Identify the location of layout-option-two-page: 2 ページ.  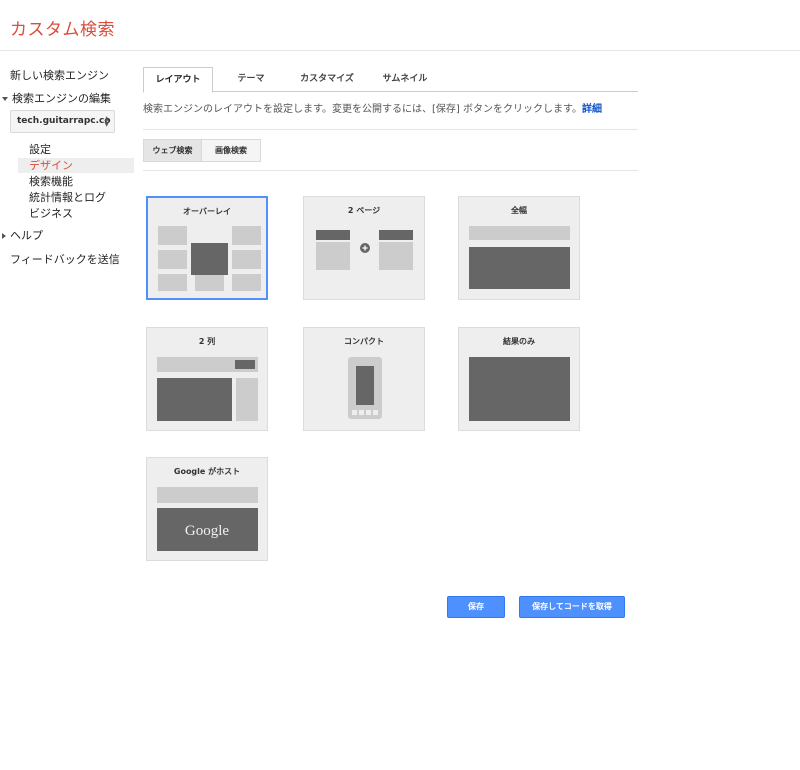
(364, 248).